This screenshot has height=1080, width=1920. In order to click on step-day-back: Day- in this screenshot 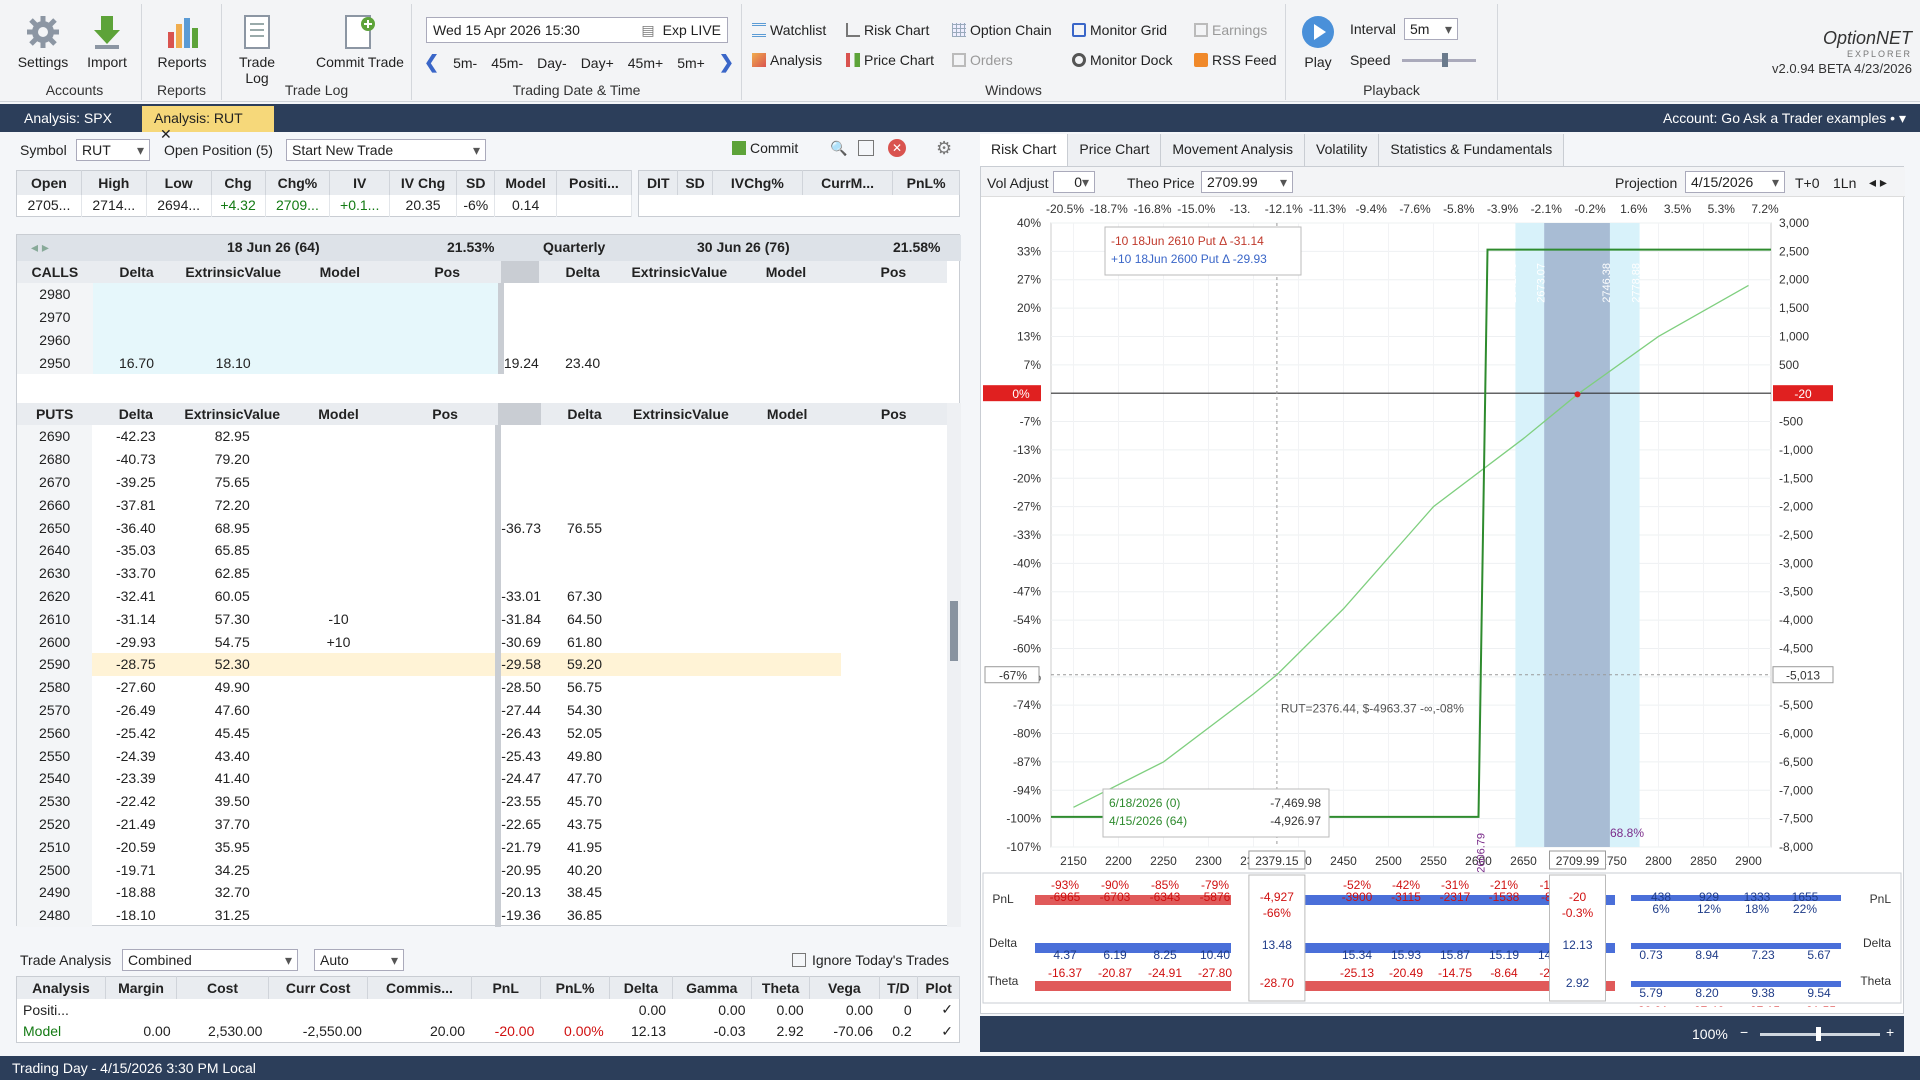, I will do `click(552, 63)`.